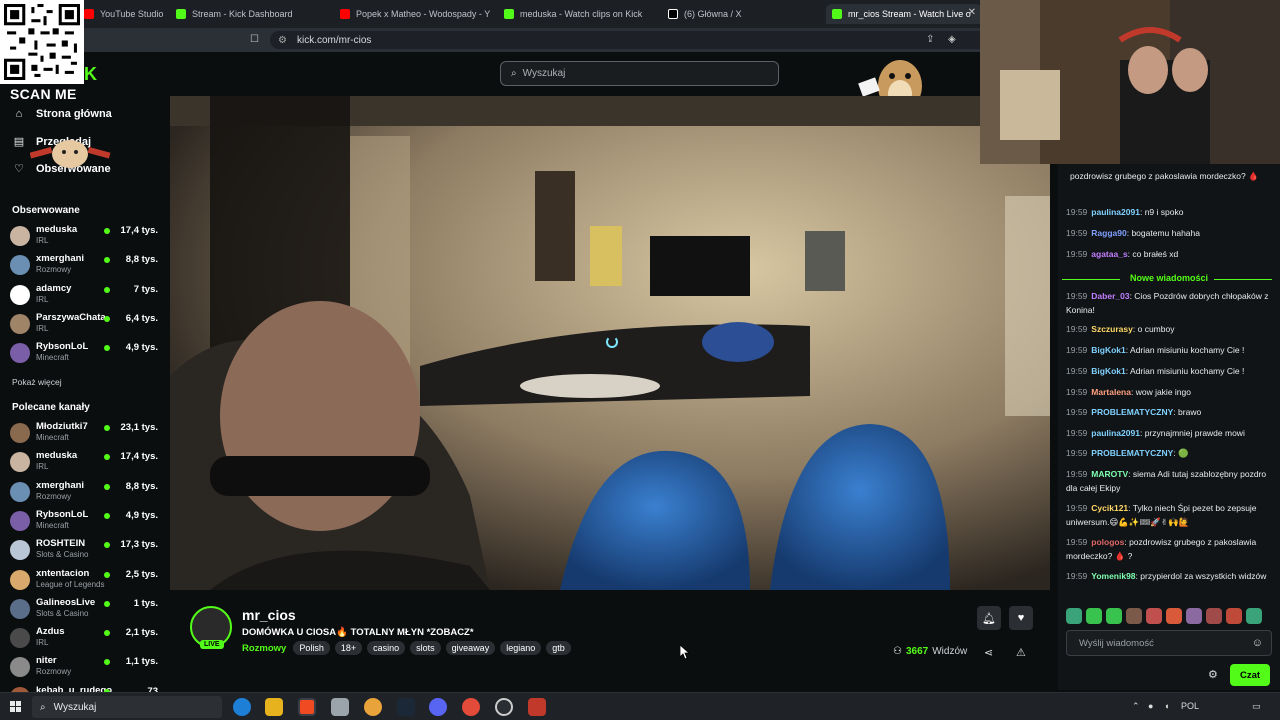 This screenshot has width=1280, height=720. I want to click on chat-username: Daber_03, so click(1110, 296).